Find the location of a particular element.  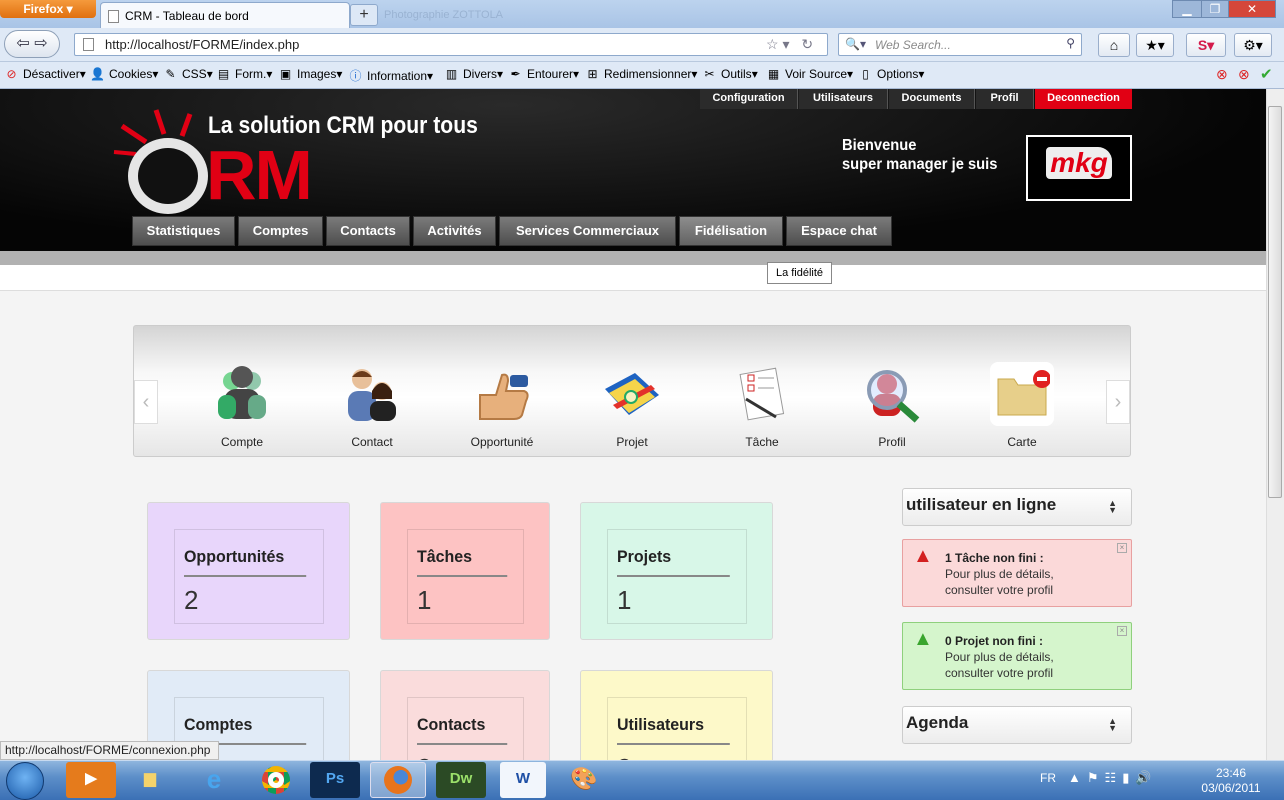

stumble-addon-icon: S▾ is located at coordinates (1206, 45).